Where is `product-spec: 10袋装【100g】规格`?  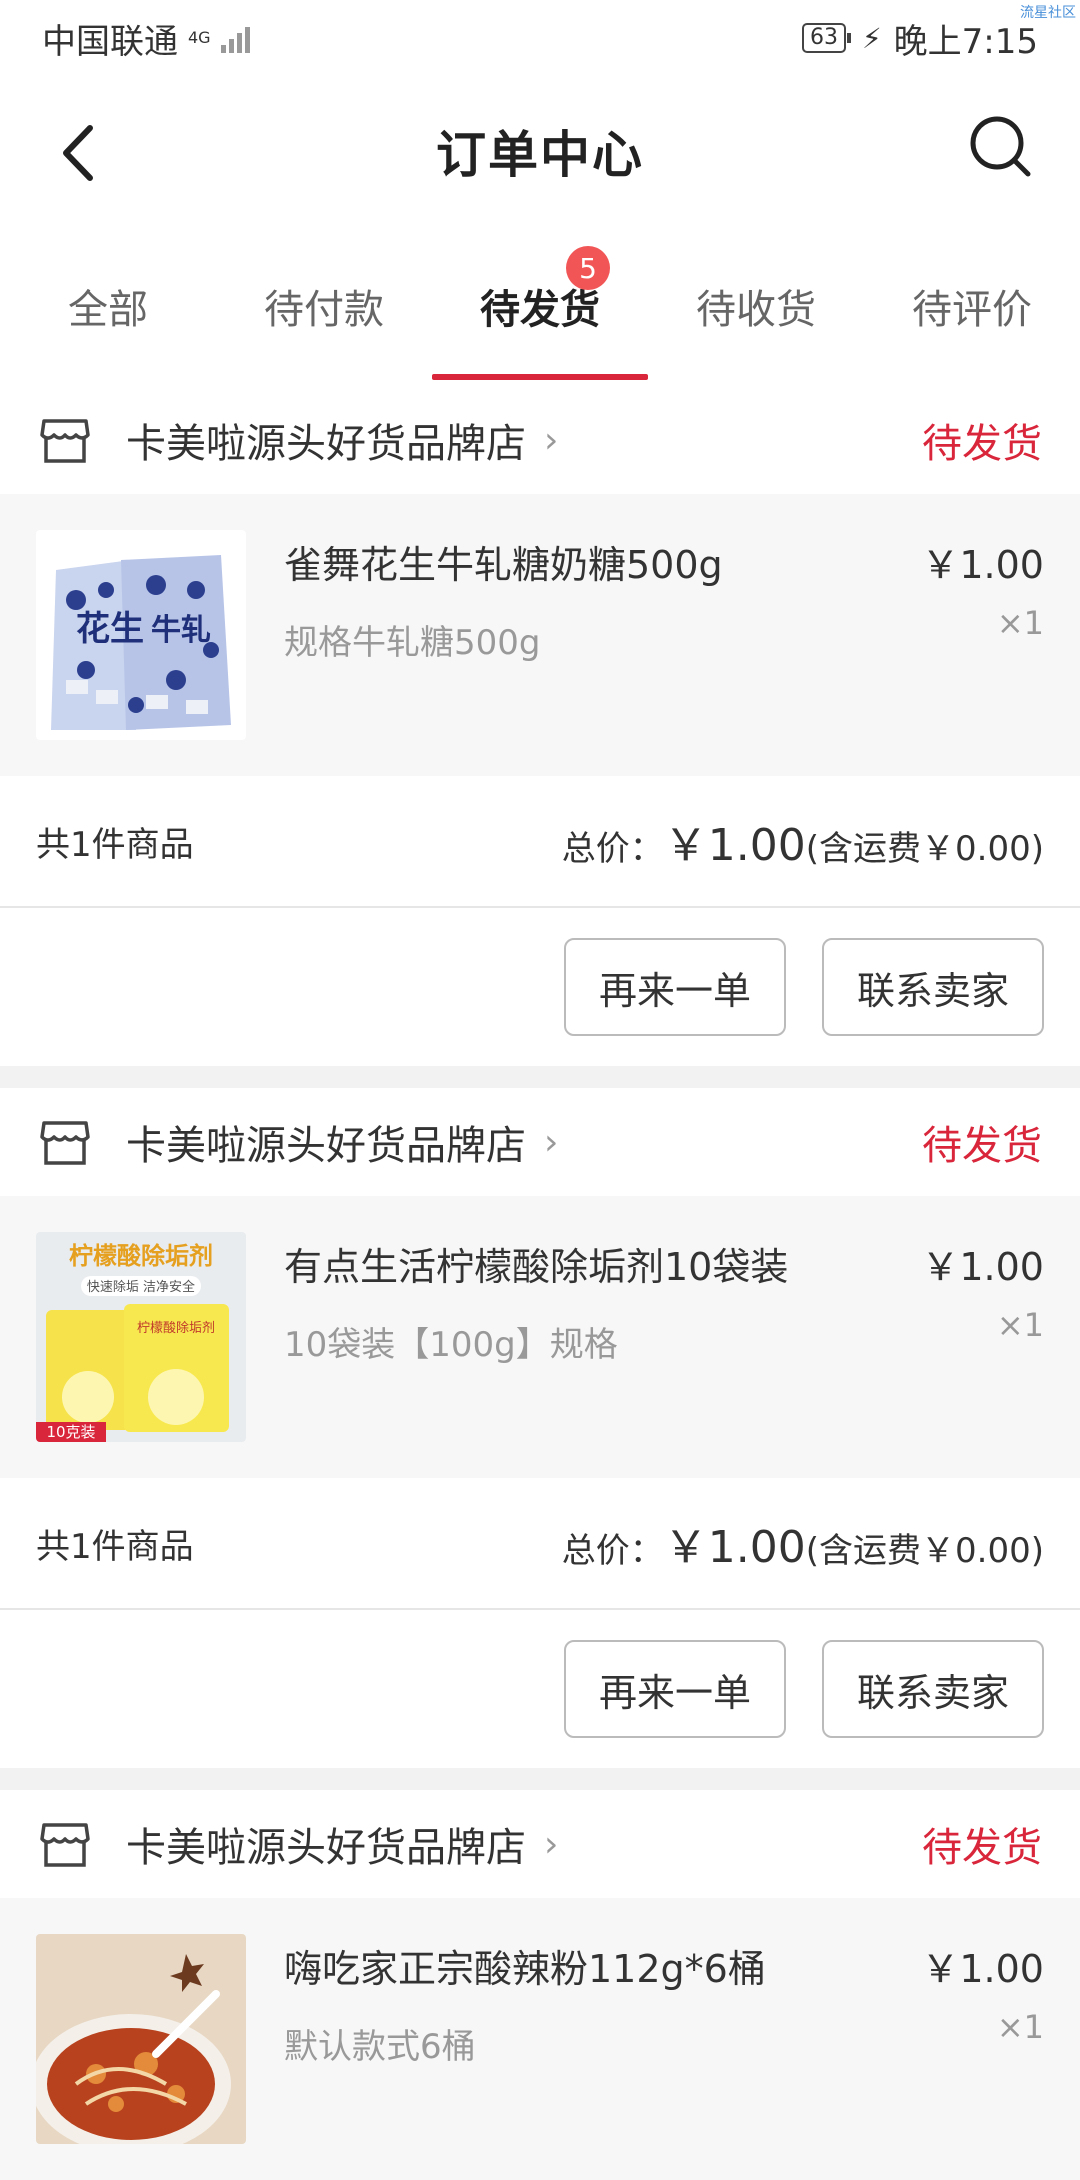 product-spec: 10袋装【100g】规格 is located at coordinates (451, 1345).